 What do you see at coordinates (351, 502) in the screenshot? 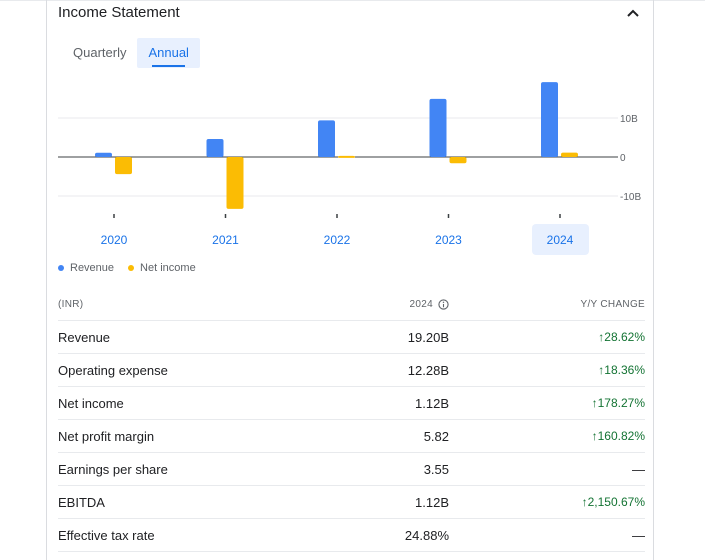
I see `table-row: EBITDA 1.12B ↑2,150.67%` at bounding box center [351, 502].